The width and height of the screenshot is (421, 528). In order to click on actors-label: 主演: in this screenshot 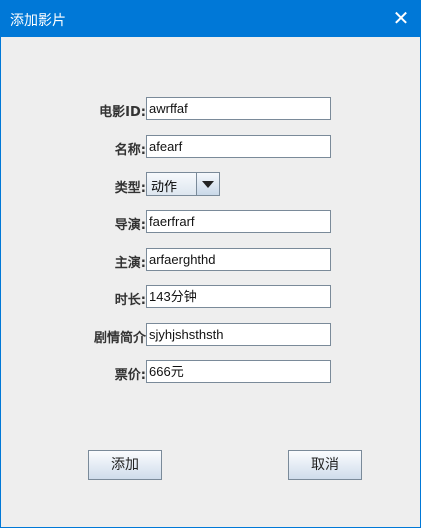, I will do `click(130, 263)`.